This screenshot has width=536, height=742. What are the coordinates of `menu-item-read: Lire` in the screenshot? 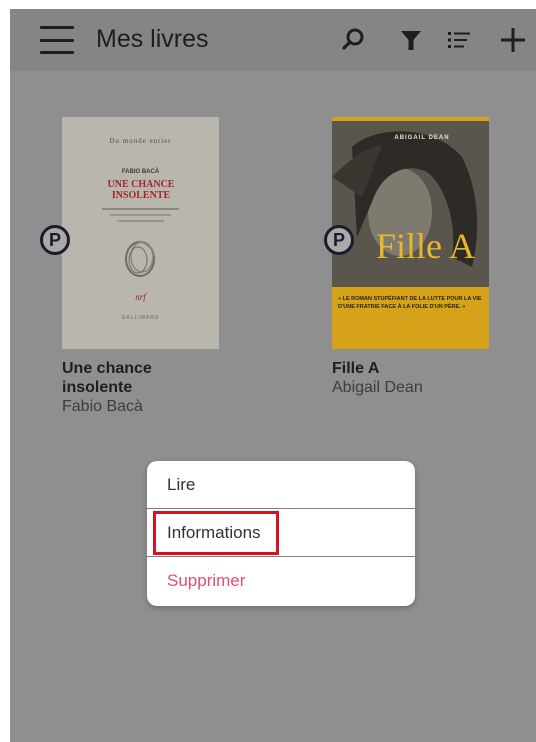 It's located at (281, 485).